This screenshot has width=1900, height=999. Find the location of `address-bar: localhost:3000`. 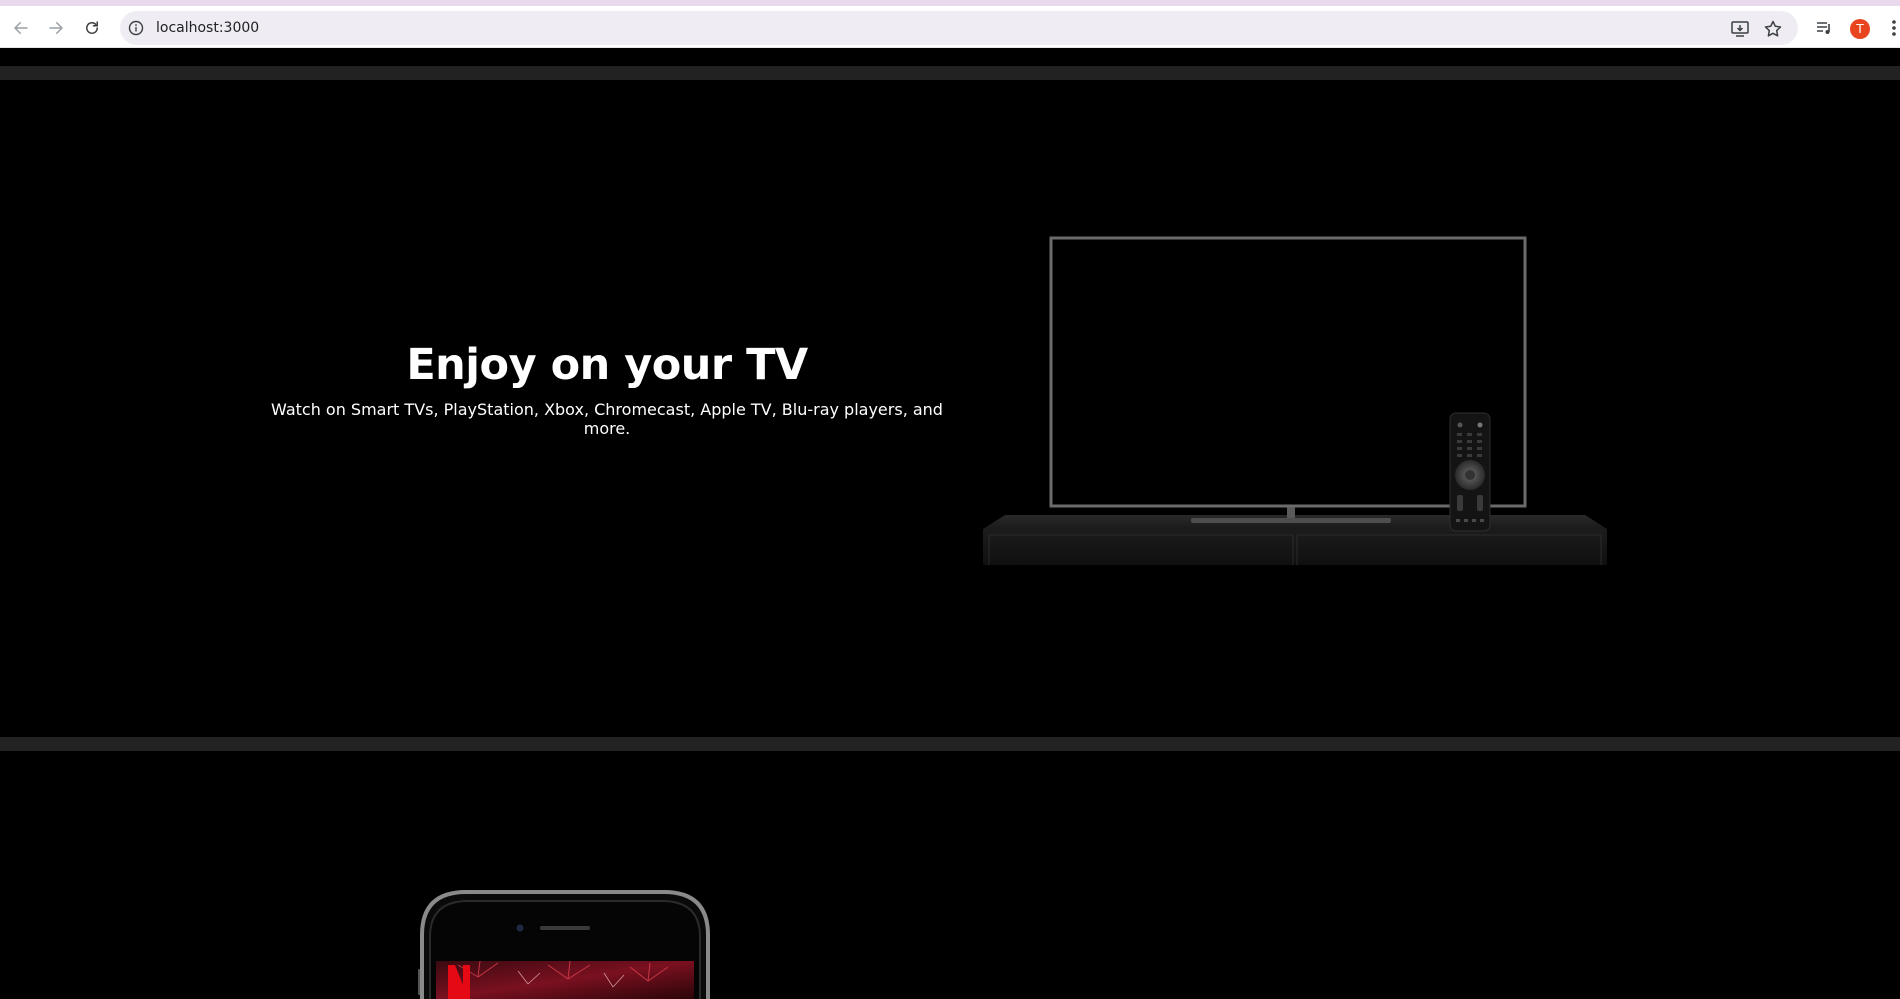

address-bar: localhost:3000 is located at coordinates (959, 28).